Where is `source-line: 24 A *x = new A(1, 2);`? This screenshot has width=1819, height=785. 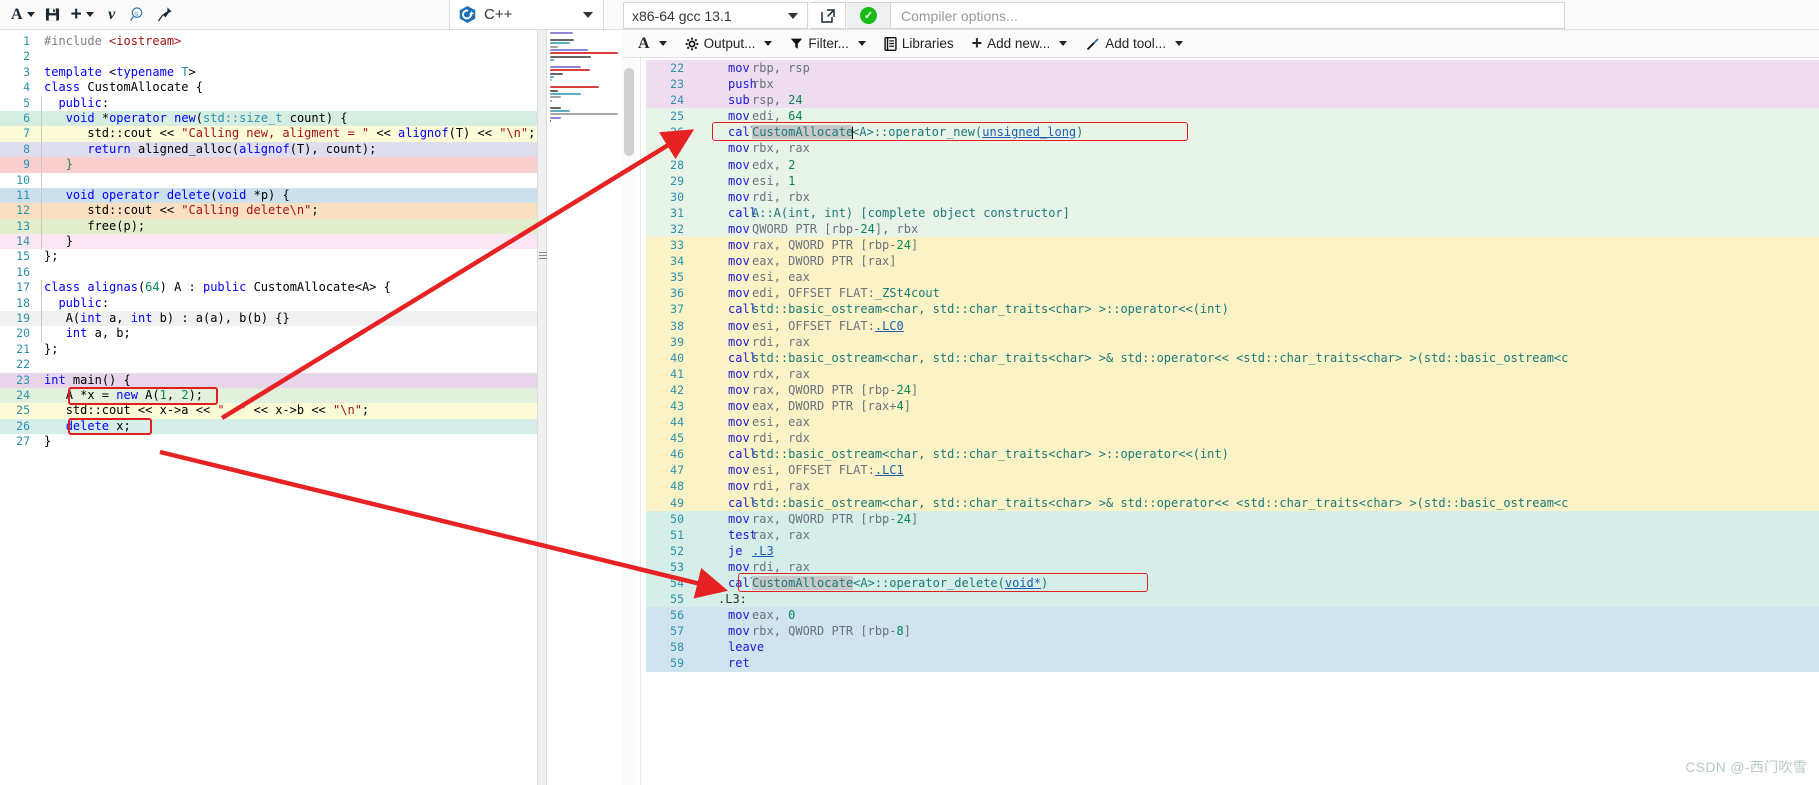 source-line: 24 A *x = new A(1, 2); is located at coordinates (268, 395).